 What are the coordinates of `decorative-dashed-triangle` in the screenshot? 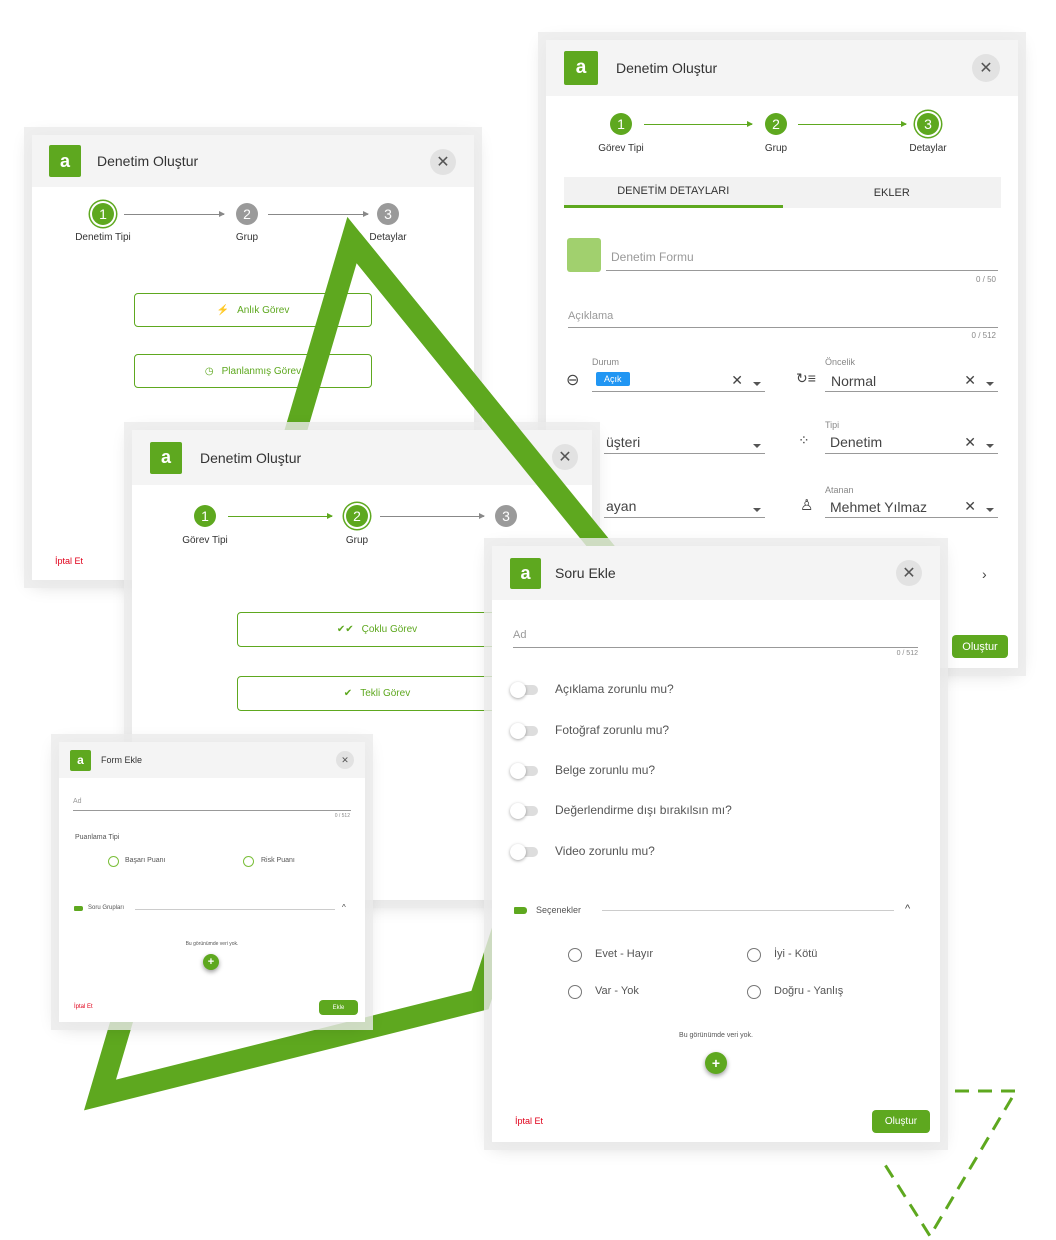 It's located at (949, 1164).